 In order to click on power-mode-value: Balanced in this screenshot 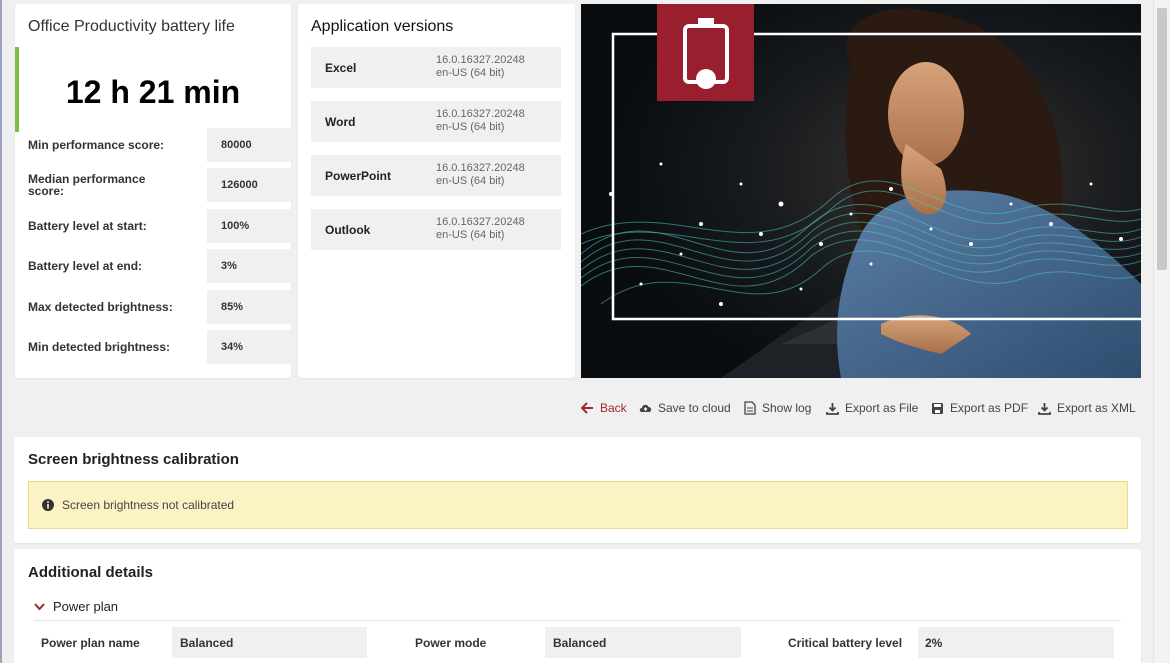, I will do `click(643, 642)`.